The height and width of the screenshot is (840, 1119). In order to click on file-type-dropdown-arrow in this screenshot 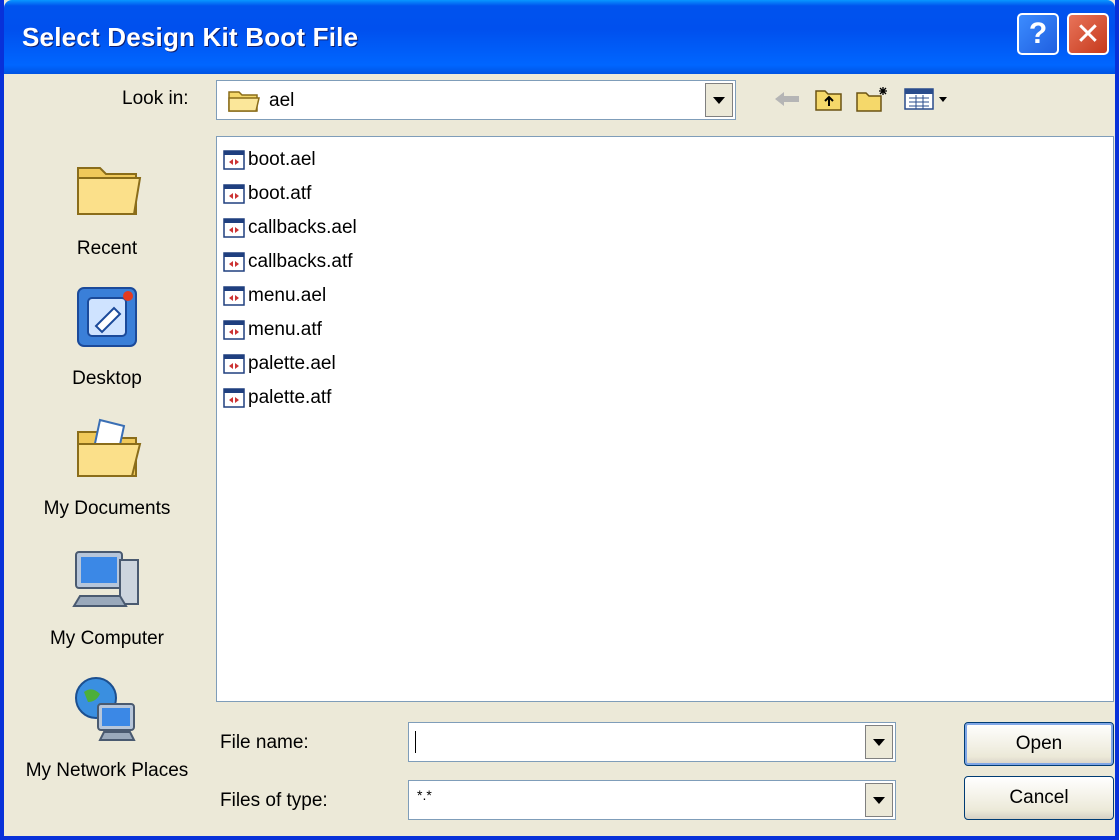, I will do `click(879, 800)`.